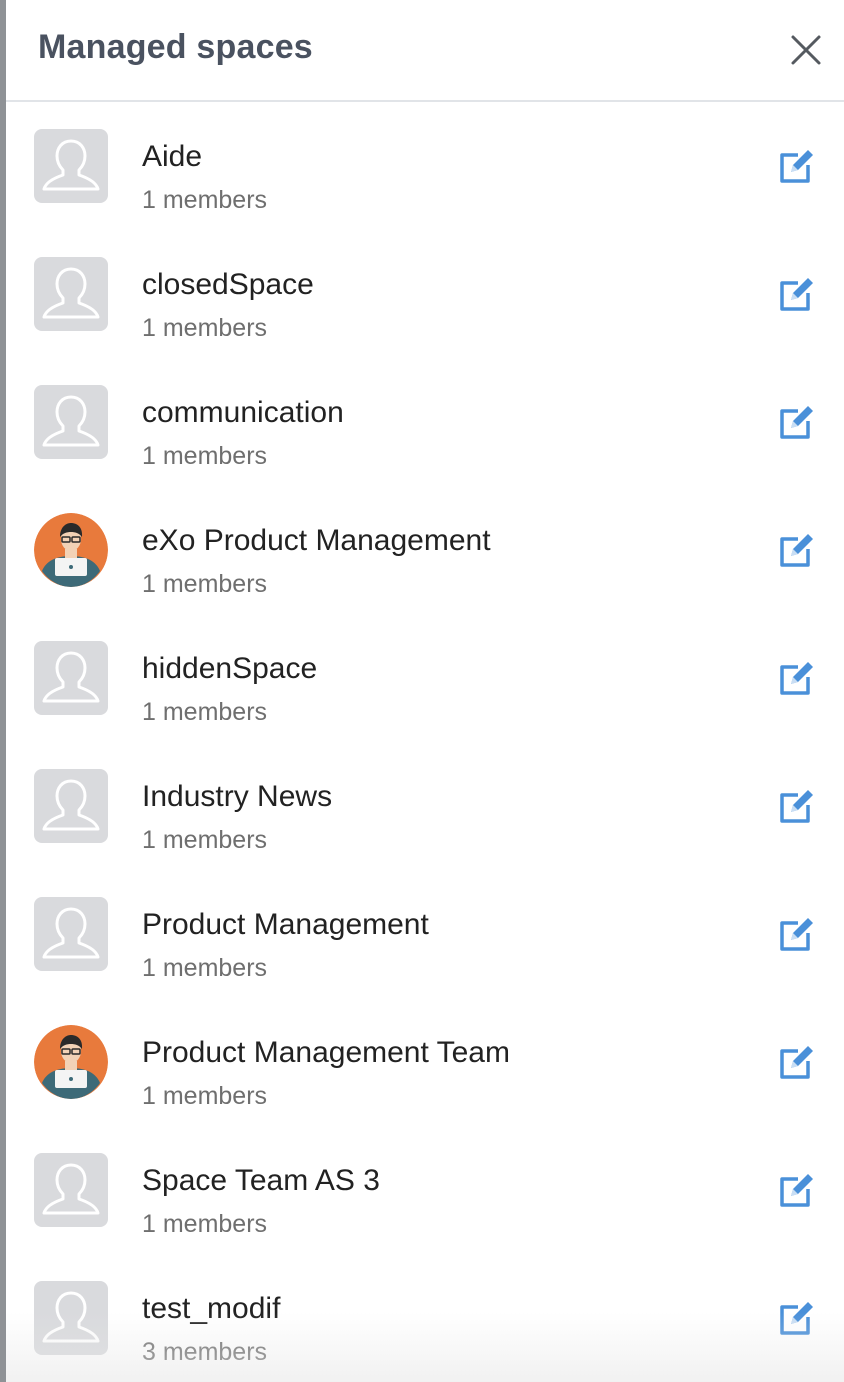  Describe the element at coordinates (175, 47) in the screenshot. I see `drawer-title: Managed spaces` at that location.